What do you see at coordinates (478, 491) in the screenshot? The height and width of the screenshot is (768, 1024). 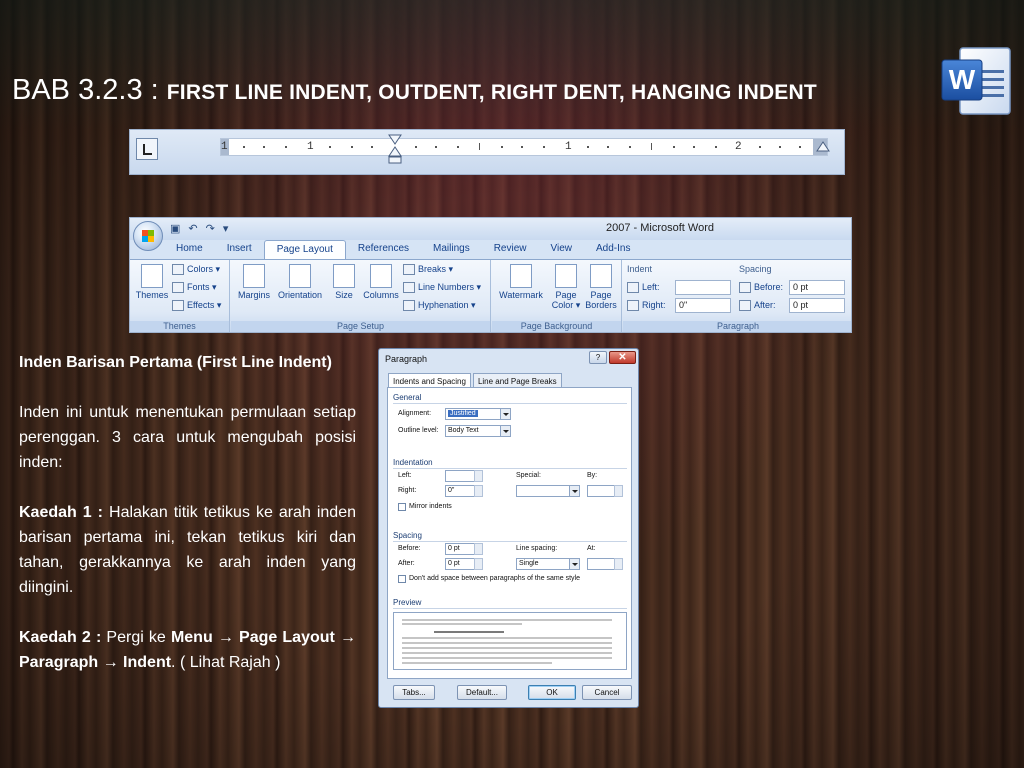 I see `indent-right-spinner-icon` at bounding box center [478, 491].